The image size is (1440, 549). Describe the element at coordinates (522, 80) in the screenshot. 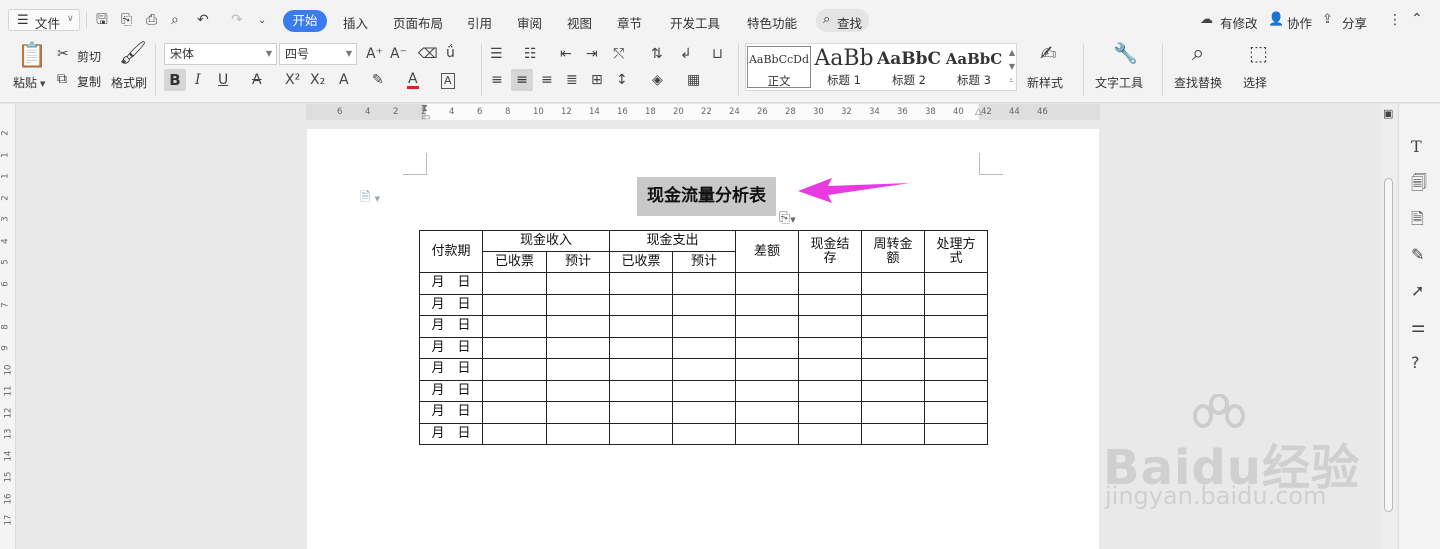

I see `align-center-button: ≡` at that location.